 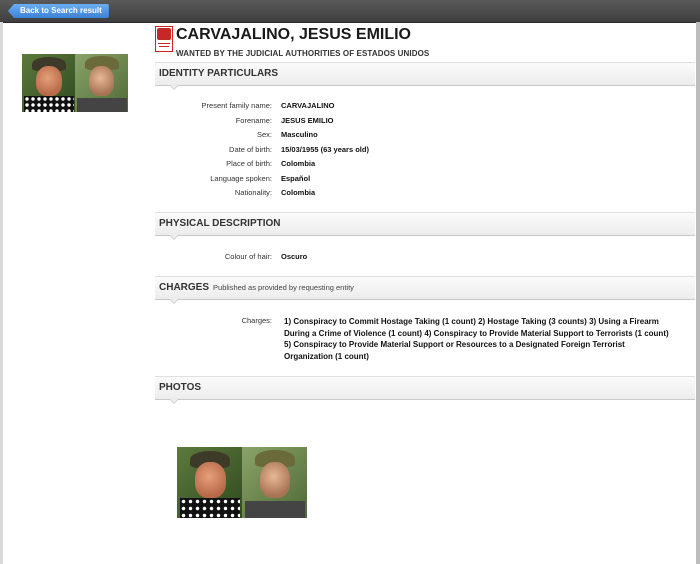 What do you see at coordinates (256, 320) in the screenshot?
I see `charges-label: Charges:` at bounding box center [256, 320].